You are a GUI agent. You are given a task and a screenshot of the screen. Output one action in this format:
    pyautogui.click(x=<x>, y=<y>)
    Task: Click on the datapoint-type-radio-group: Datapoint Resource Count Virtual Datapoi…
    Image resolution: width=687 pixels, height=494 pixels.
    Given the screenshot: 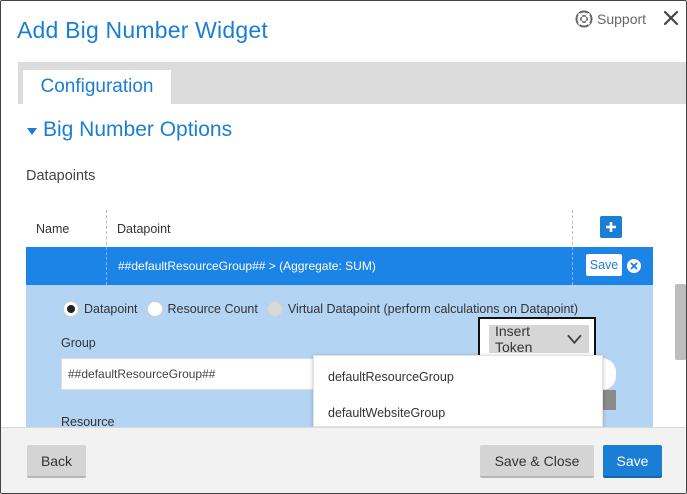 What is the action you would take?
    pyautogui.click(x=325, y=309)
    